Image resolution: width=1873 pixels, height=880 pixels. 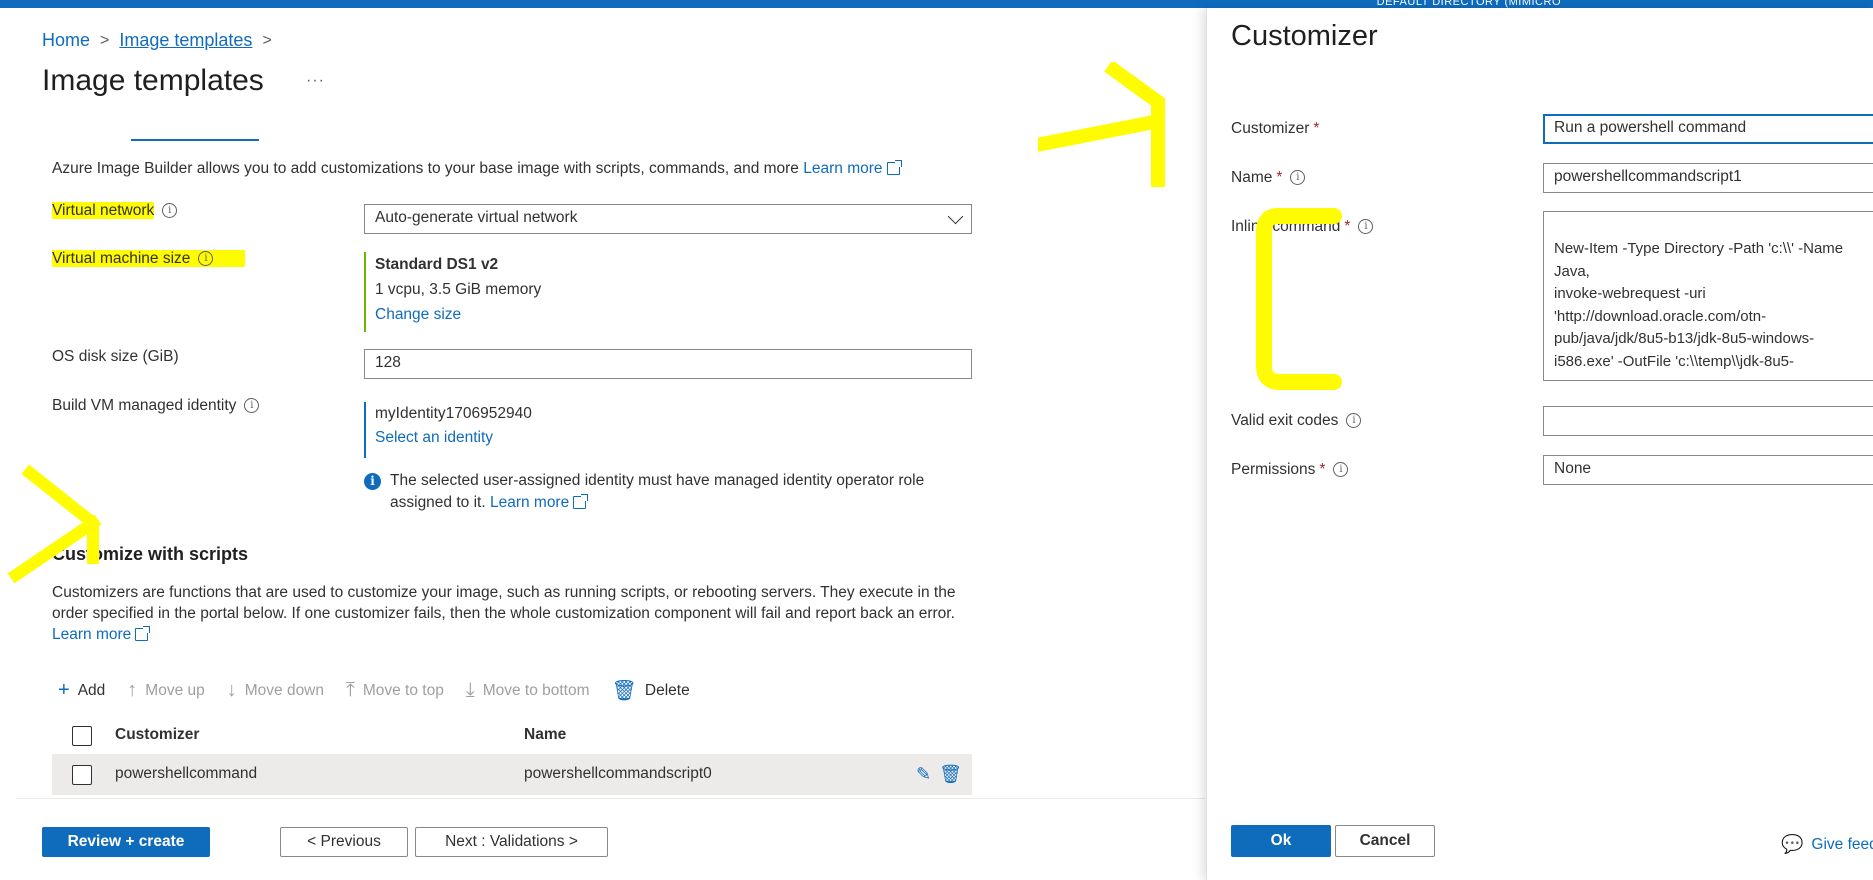 I want to click on move-to-top-label: Move to top, so click(x=403, y=690).